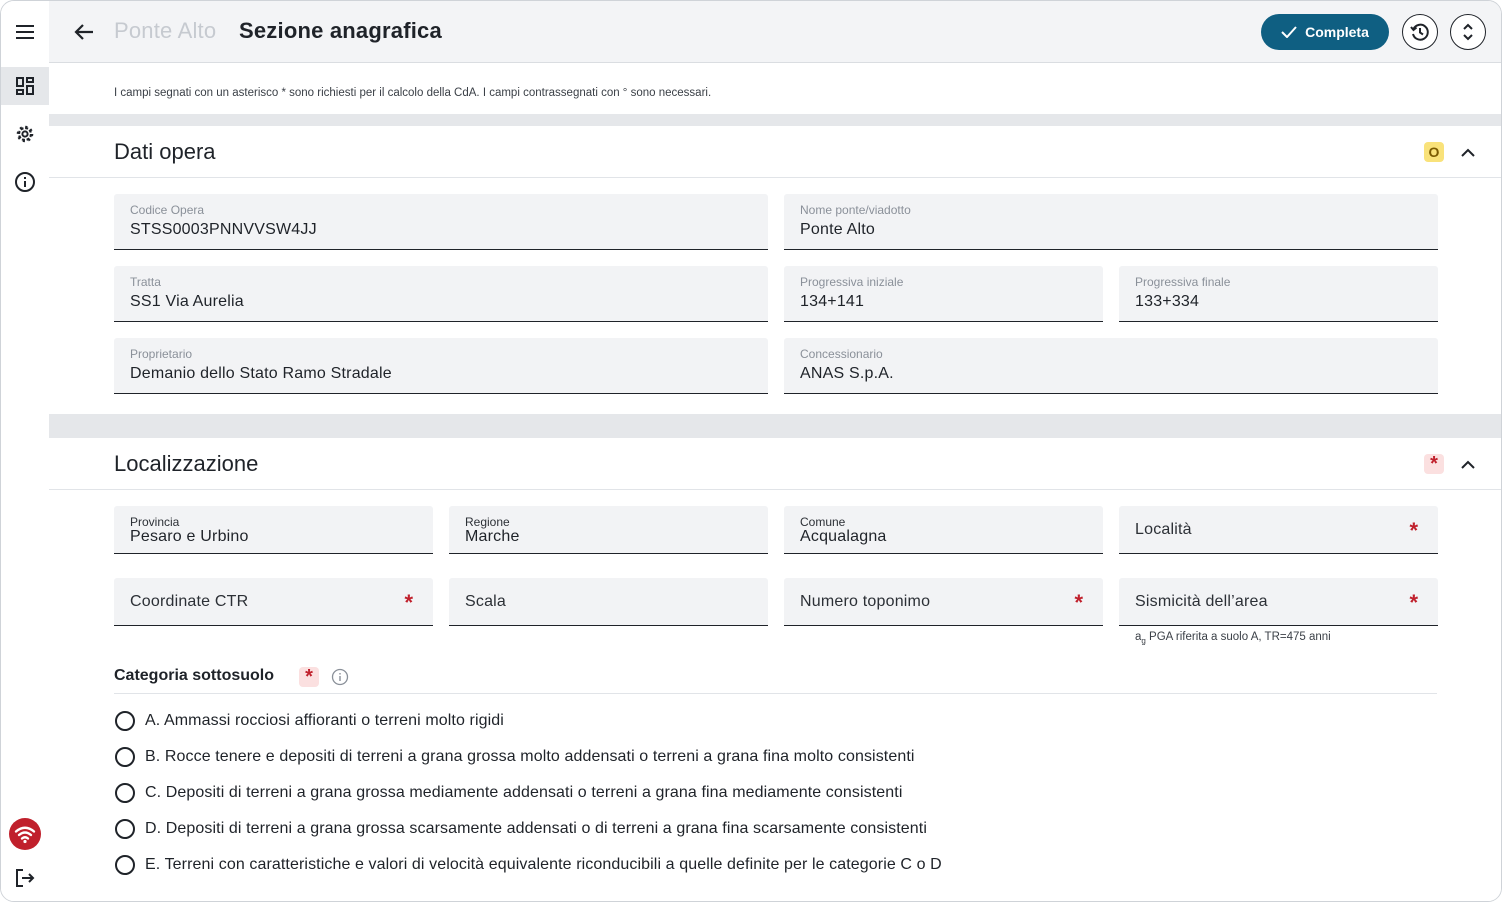 This screenshot has width=1502, height=902. I want to click on section-title: Dati opera, so click(165, 151).